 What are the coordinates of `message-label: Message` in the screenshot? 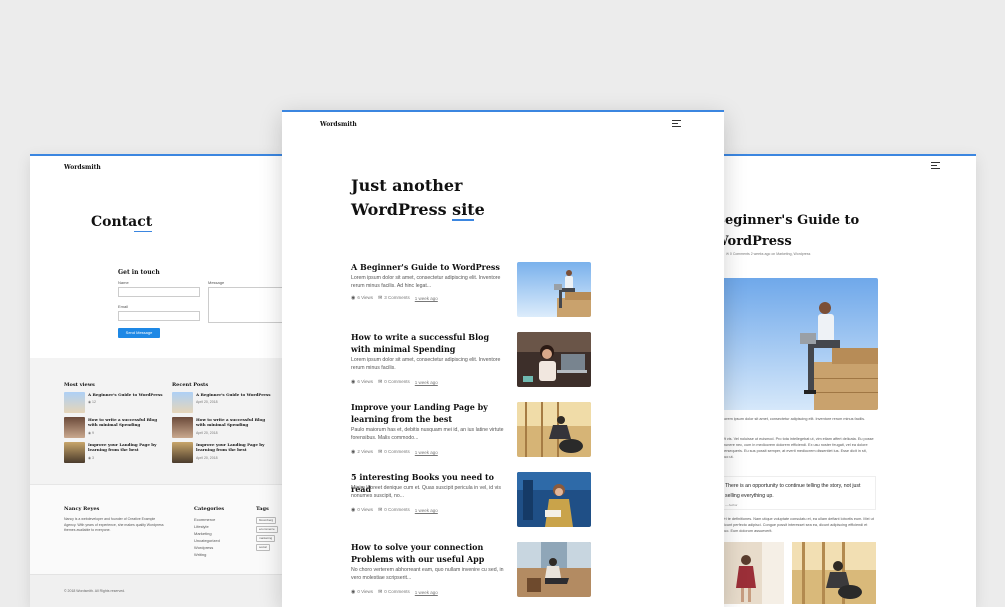 It's located at (216, 282).